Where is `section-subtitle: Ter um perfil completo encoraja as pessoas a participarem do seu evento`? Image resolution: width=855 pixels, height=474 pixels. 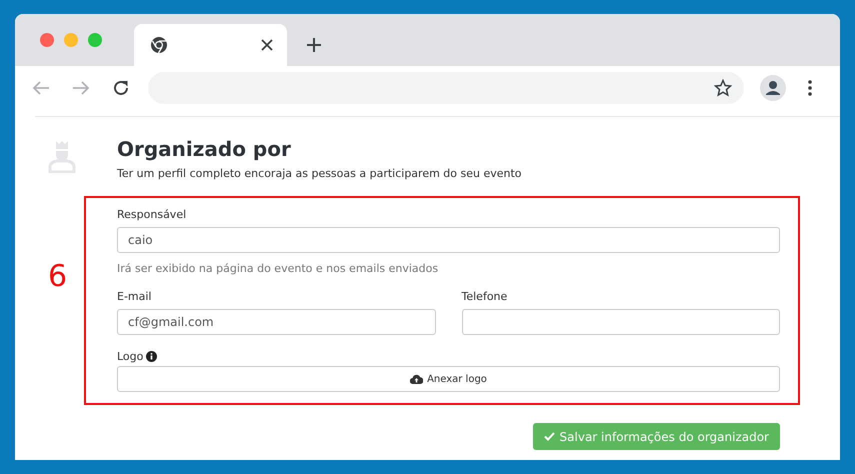 section-subtitle: Ter um perfil completo encoraja as pessoas a participarem do seu evento is located at coordinates (319, 173).